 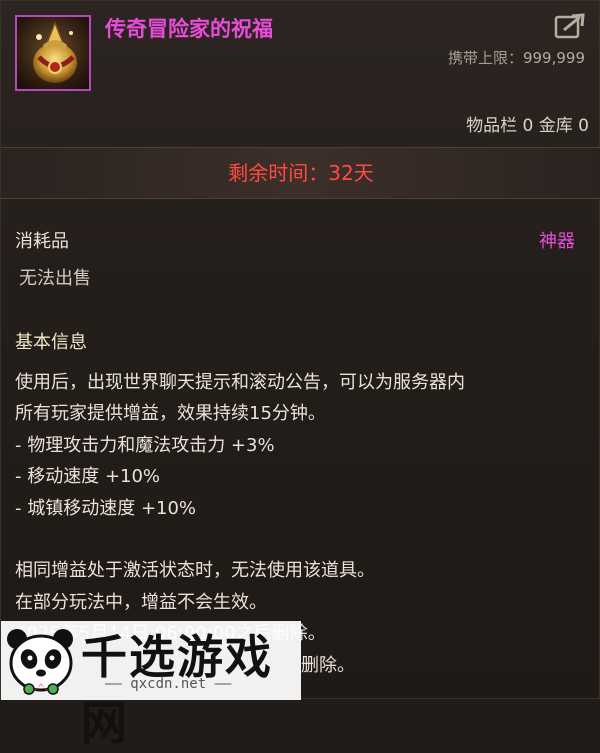 What do you see at coordinates (51, 342) in the screenshot?
I see `section-title: 基本信息` at bounding box center [51, 342].